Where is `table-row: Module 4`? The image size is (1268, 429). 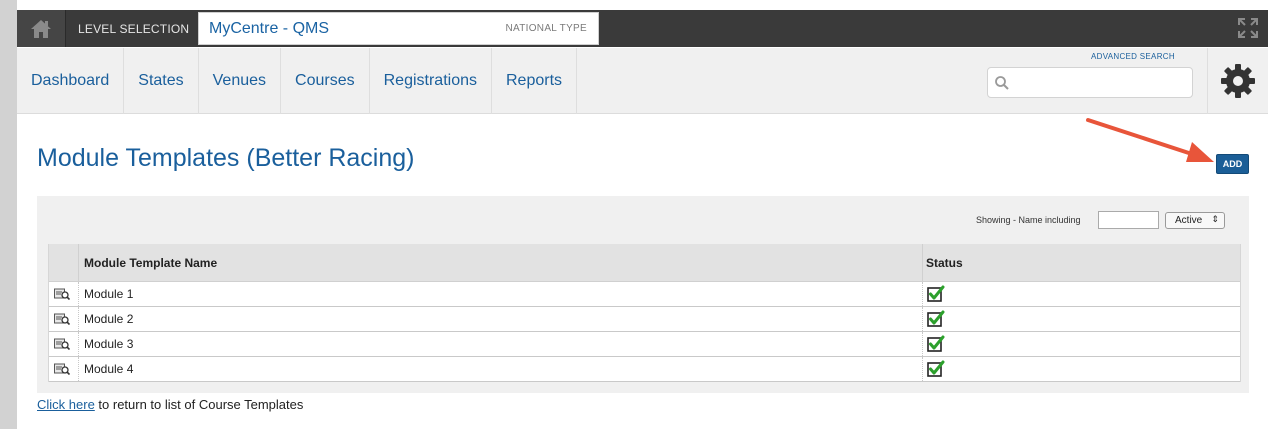
table-row: Module 4 is located at coordinates (644, 369).